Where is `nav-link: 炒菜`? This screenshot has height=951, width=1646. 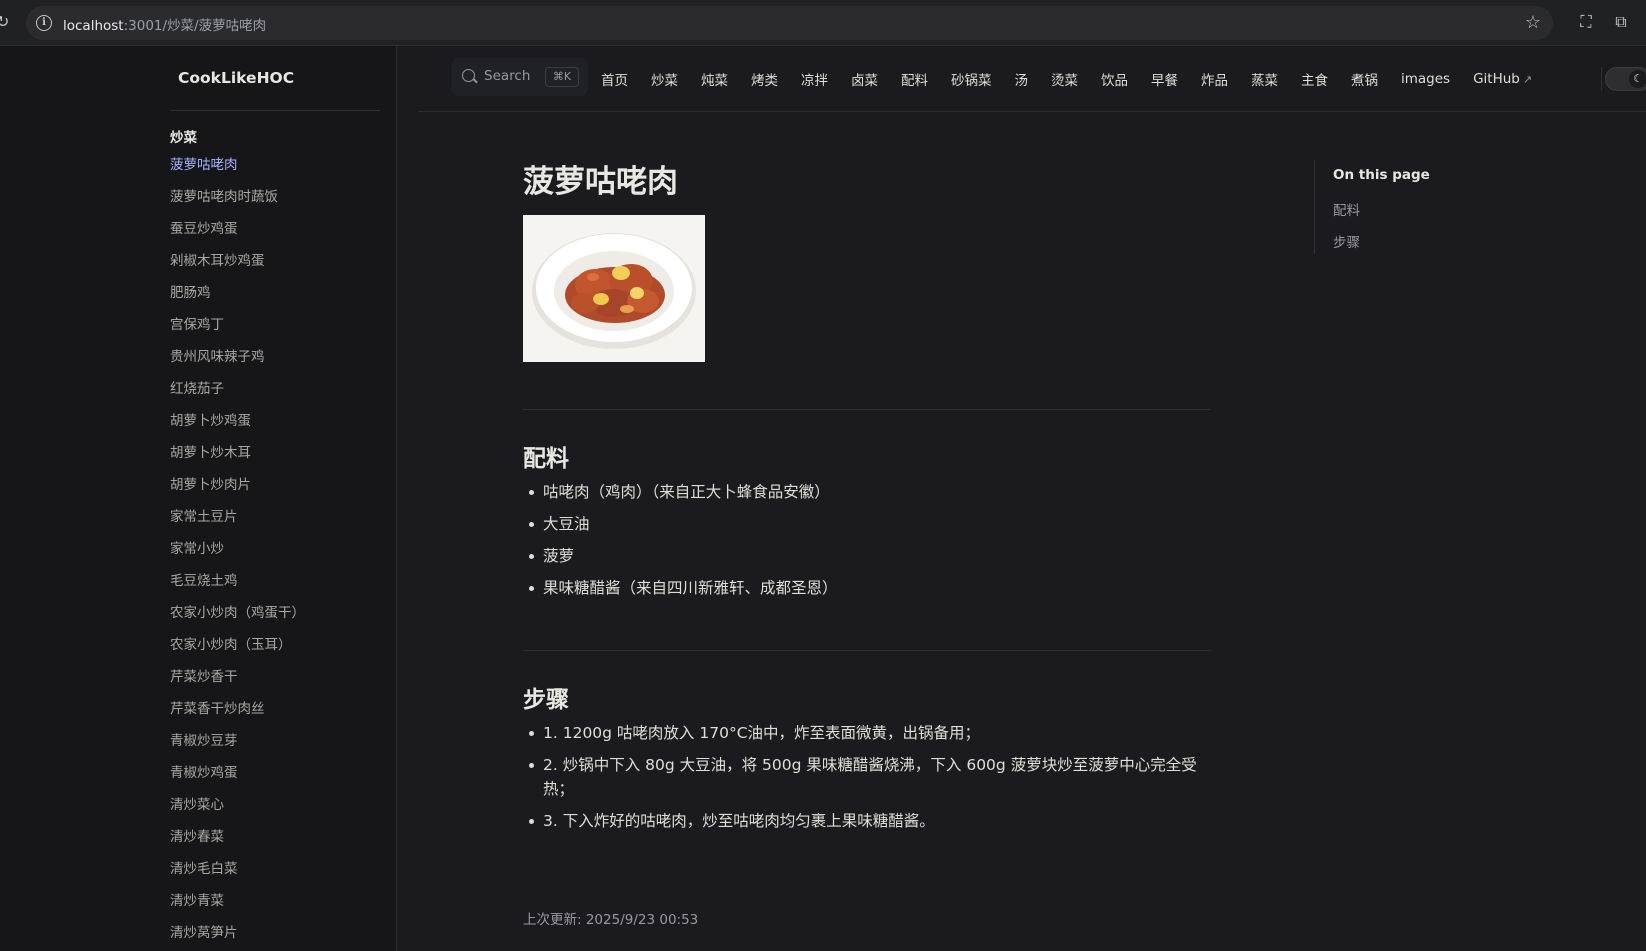 nav-link: 炒菜 is located at coordinates (664, 79).